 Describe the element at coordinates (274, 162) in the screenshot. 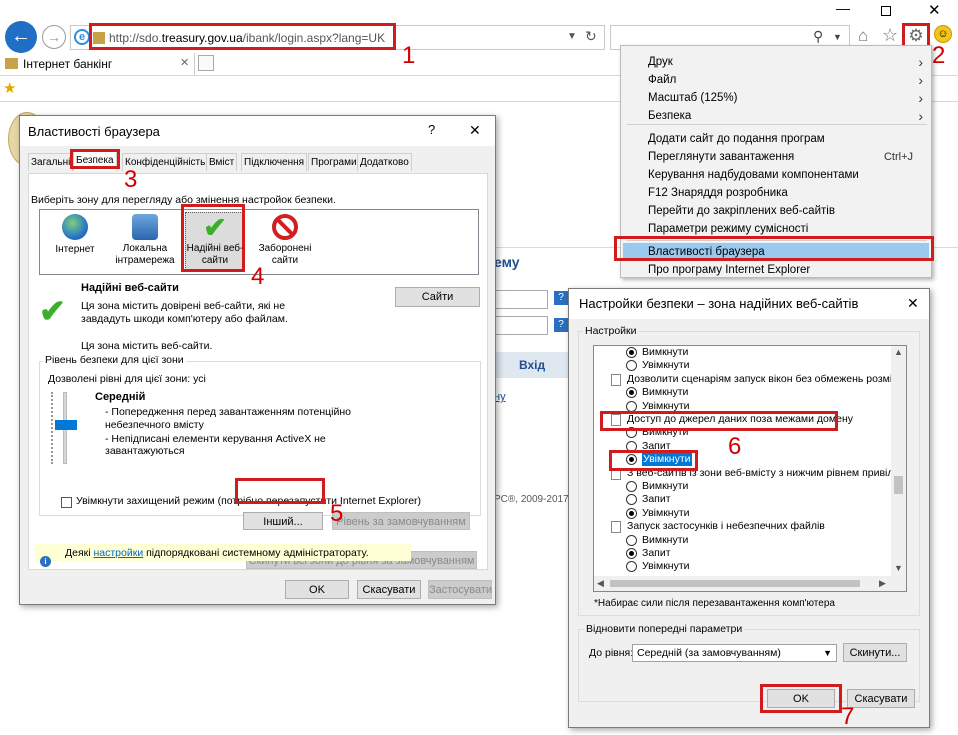

I see `tab-connections: Підключення` at that location.